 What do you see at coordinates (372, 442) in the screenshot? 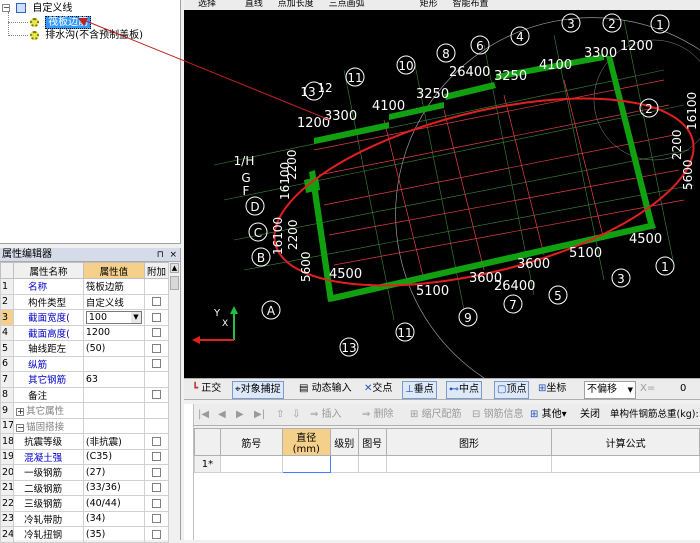
I see `header-shape-no: 图号` at bounding box center [372, 442].